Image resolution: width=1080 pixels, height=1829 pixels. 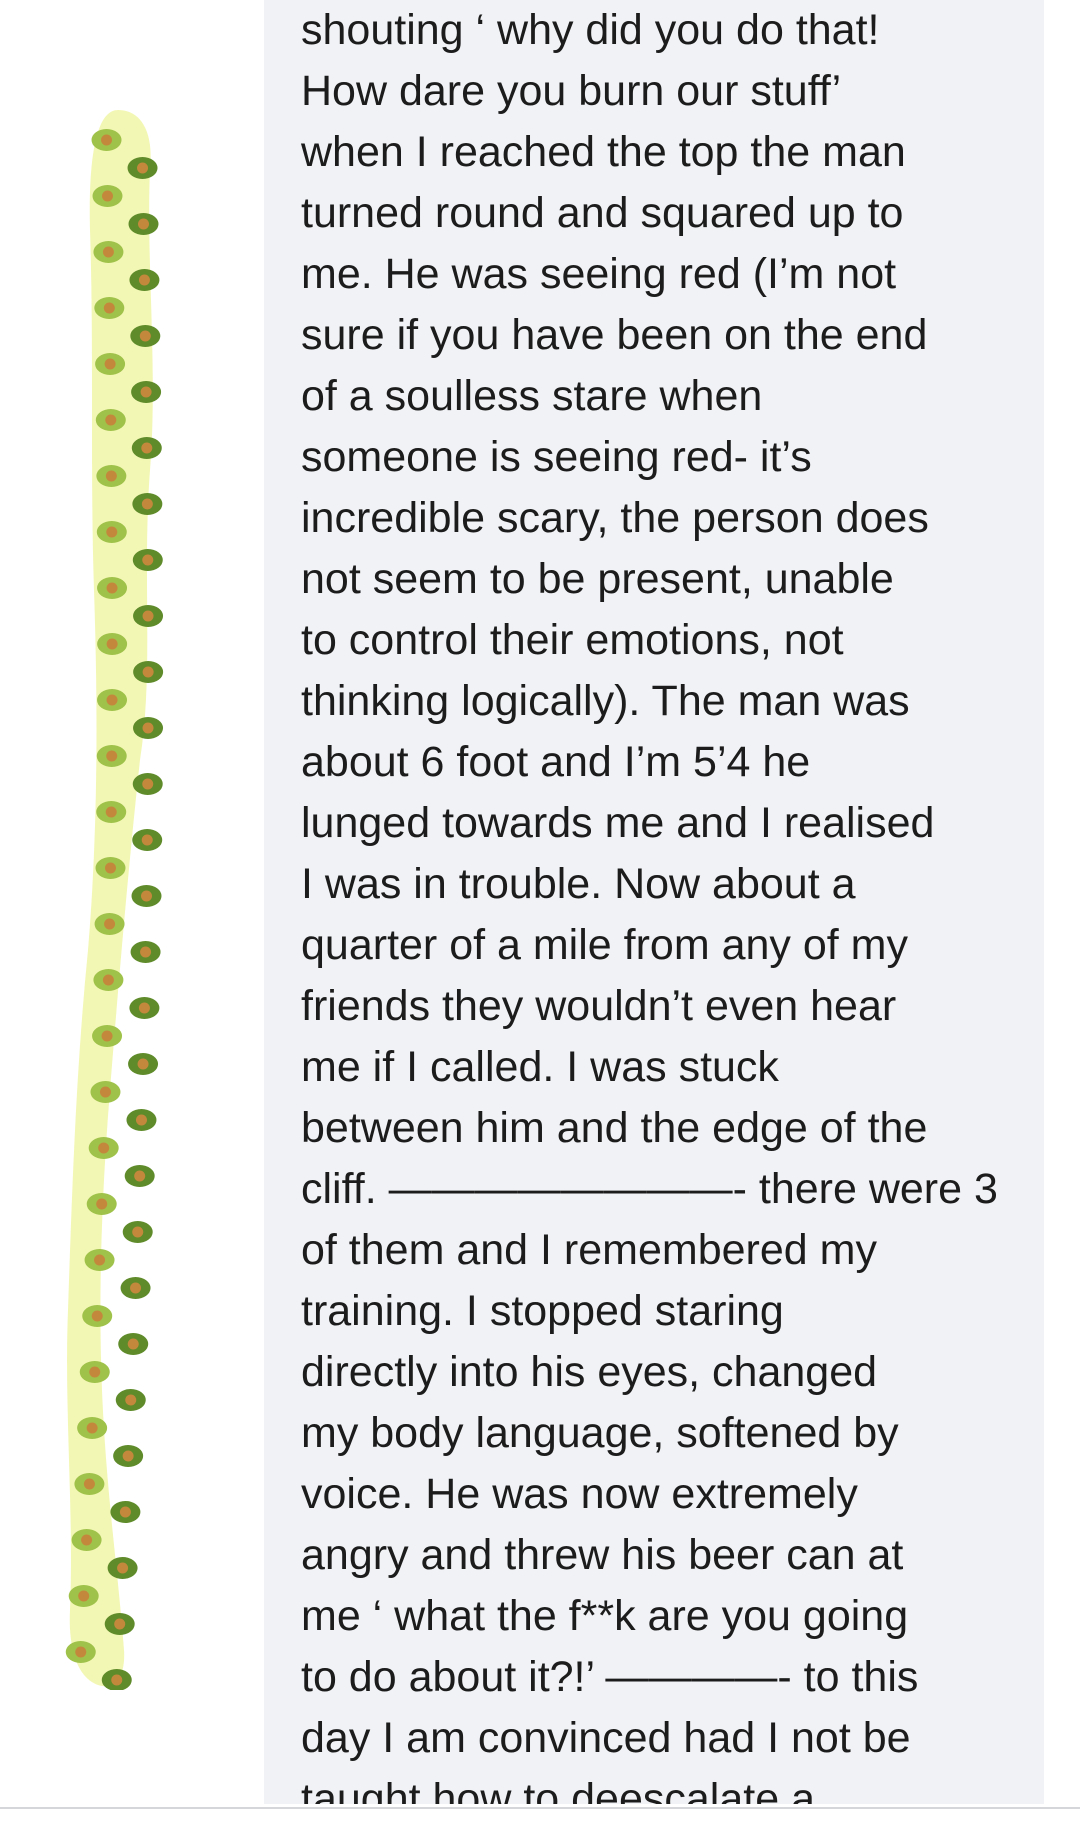 What do you see at coordinates (558, 1789) in the screenshot?
I see `comment-line: taught how to deescalate a` at bounding box center [558, 1789].